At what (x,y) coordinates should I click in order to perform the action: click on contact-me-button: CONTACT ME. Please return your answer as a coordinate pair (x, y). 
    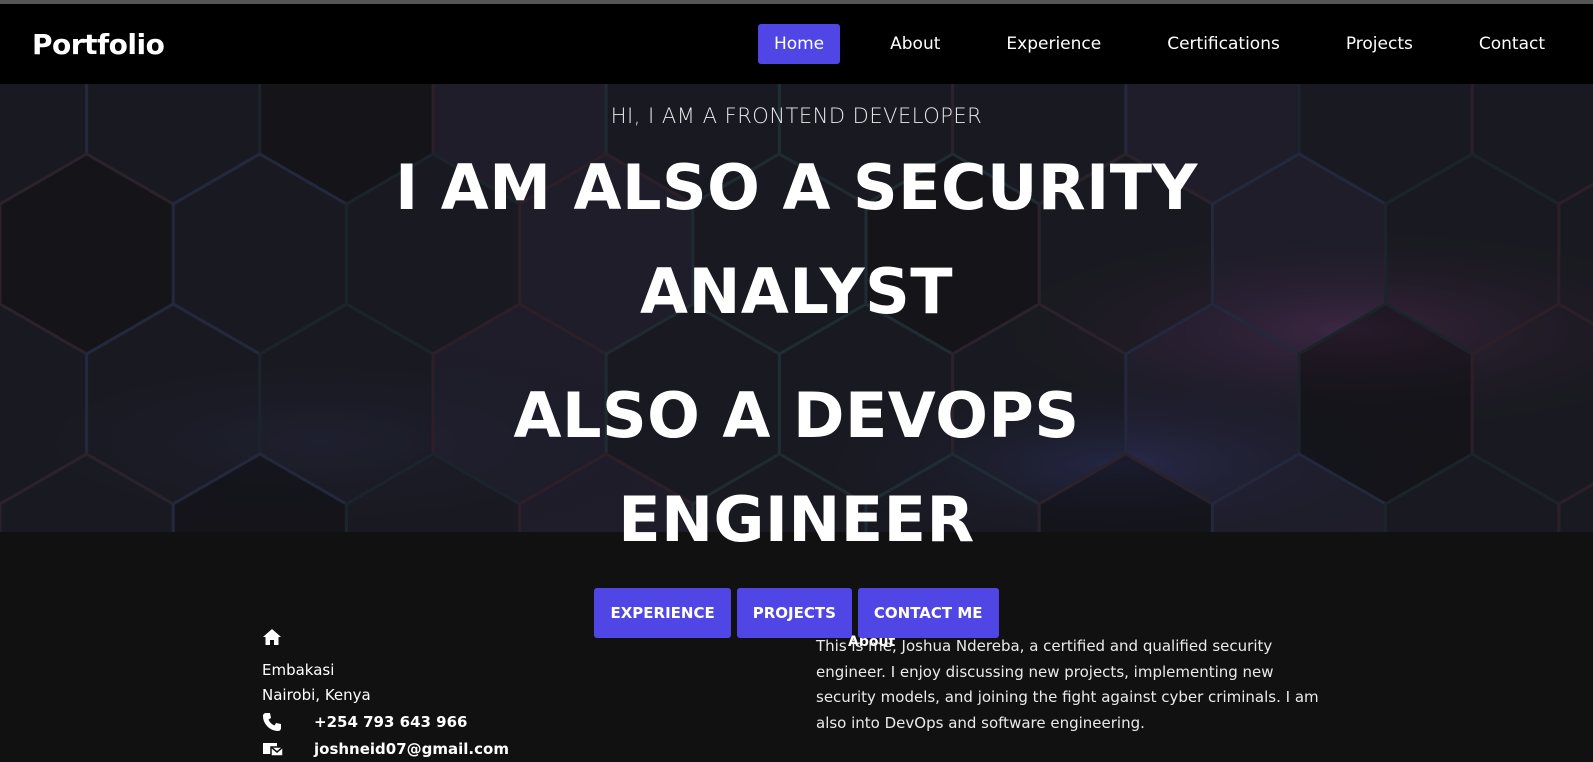
    Looking at the image, I should click on (928, 613).